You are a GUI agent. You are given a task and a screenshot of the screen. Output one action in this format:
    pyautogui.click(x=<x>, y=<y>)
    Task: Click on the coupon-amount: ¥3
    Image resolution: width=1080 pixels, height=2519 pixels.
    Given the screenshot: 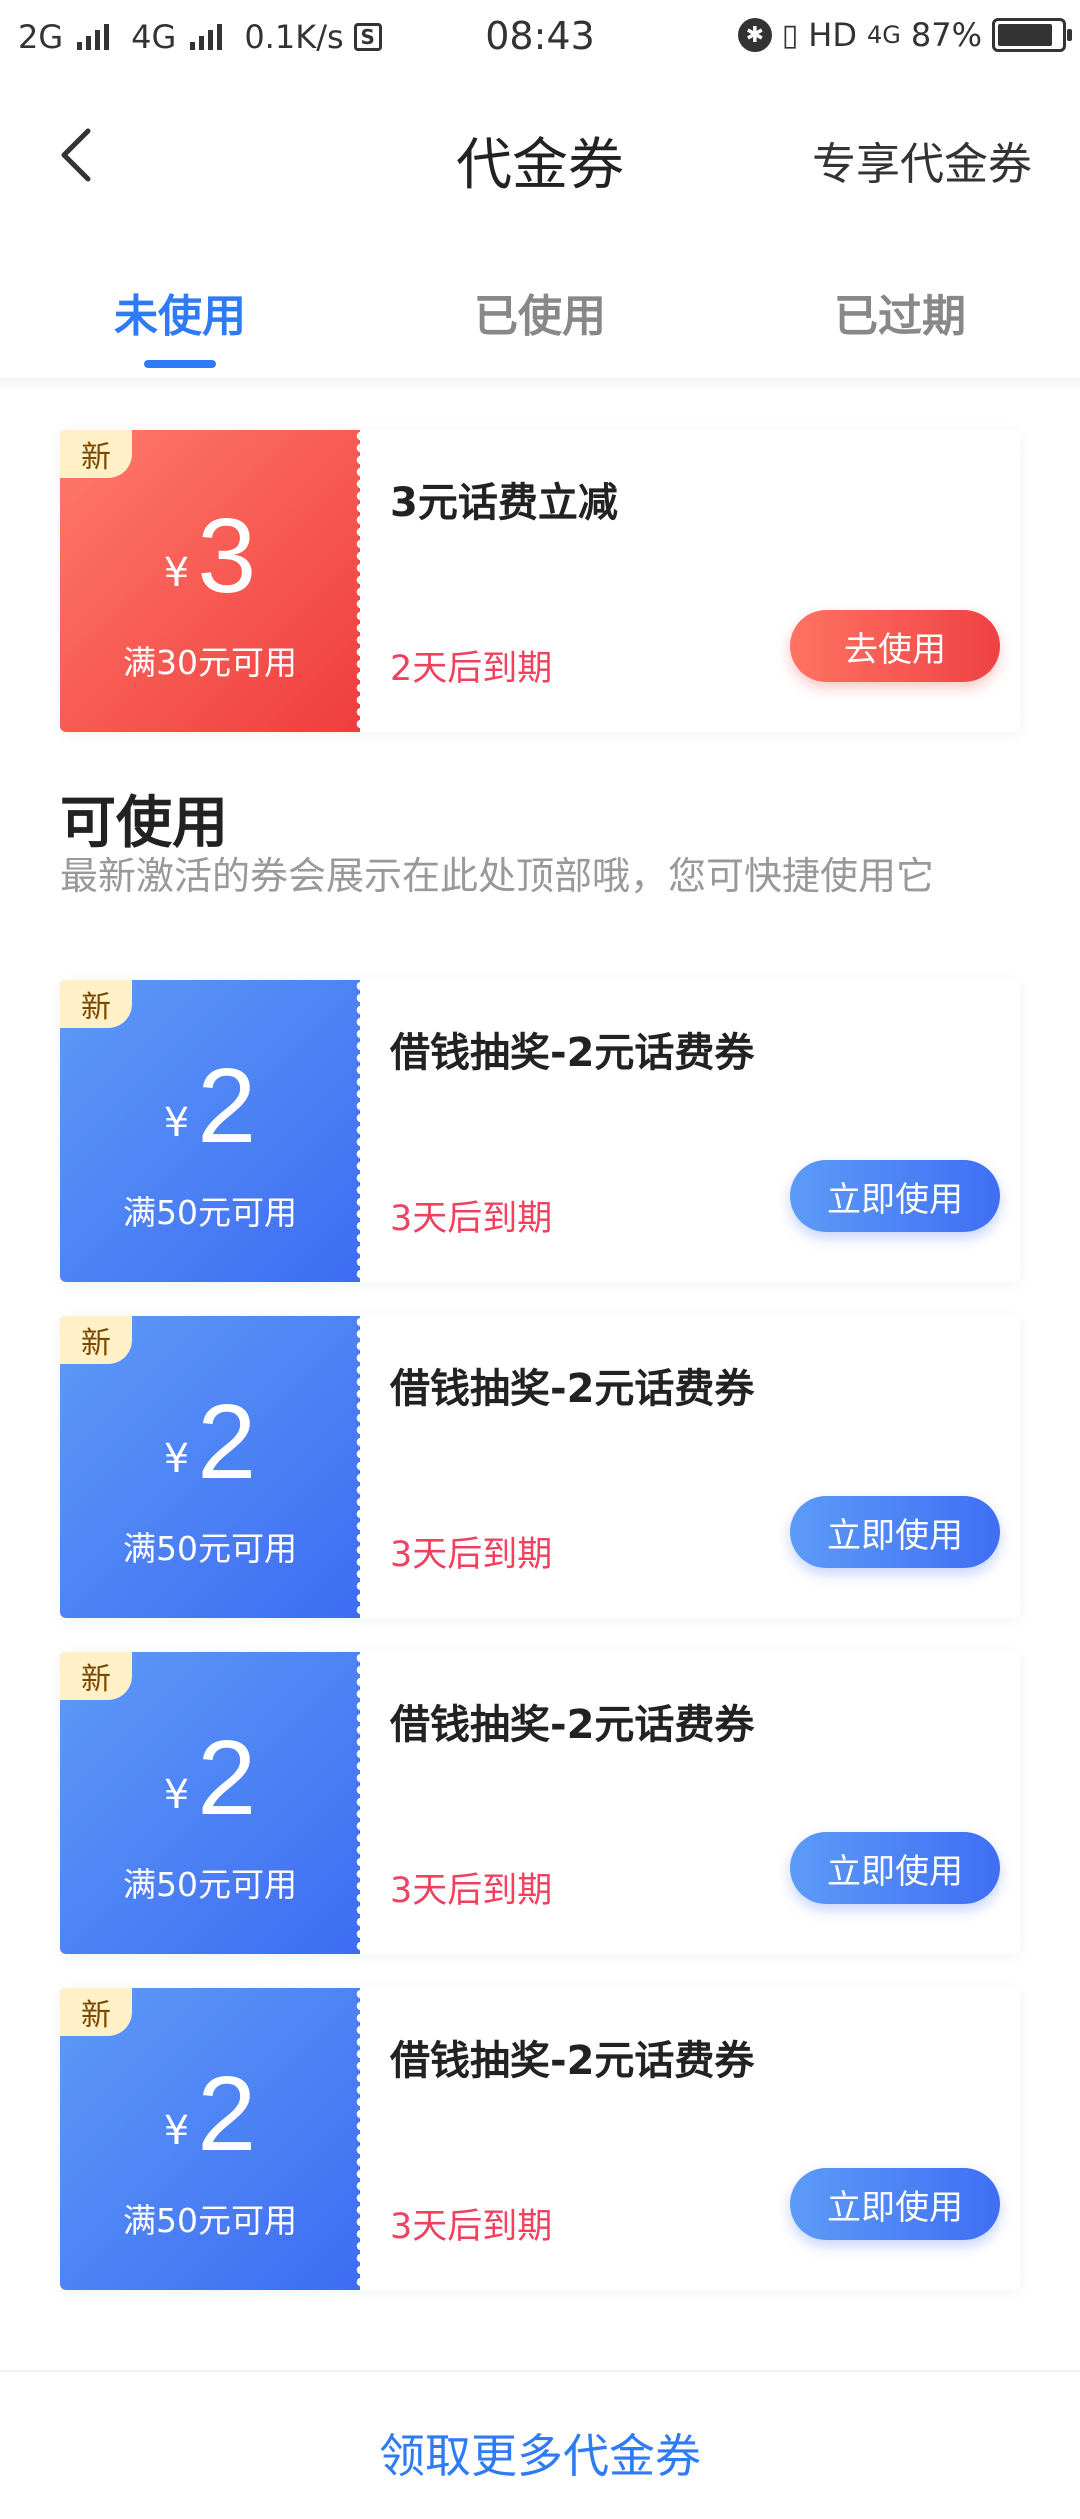 What is the action you would take?
    pyautogui.click(x=210, y=556)
    